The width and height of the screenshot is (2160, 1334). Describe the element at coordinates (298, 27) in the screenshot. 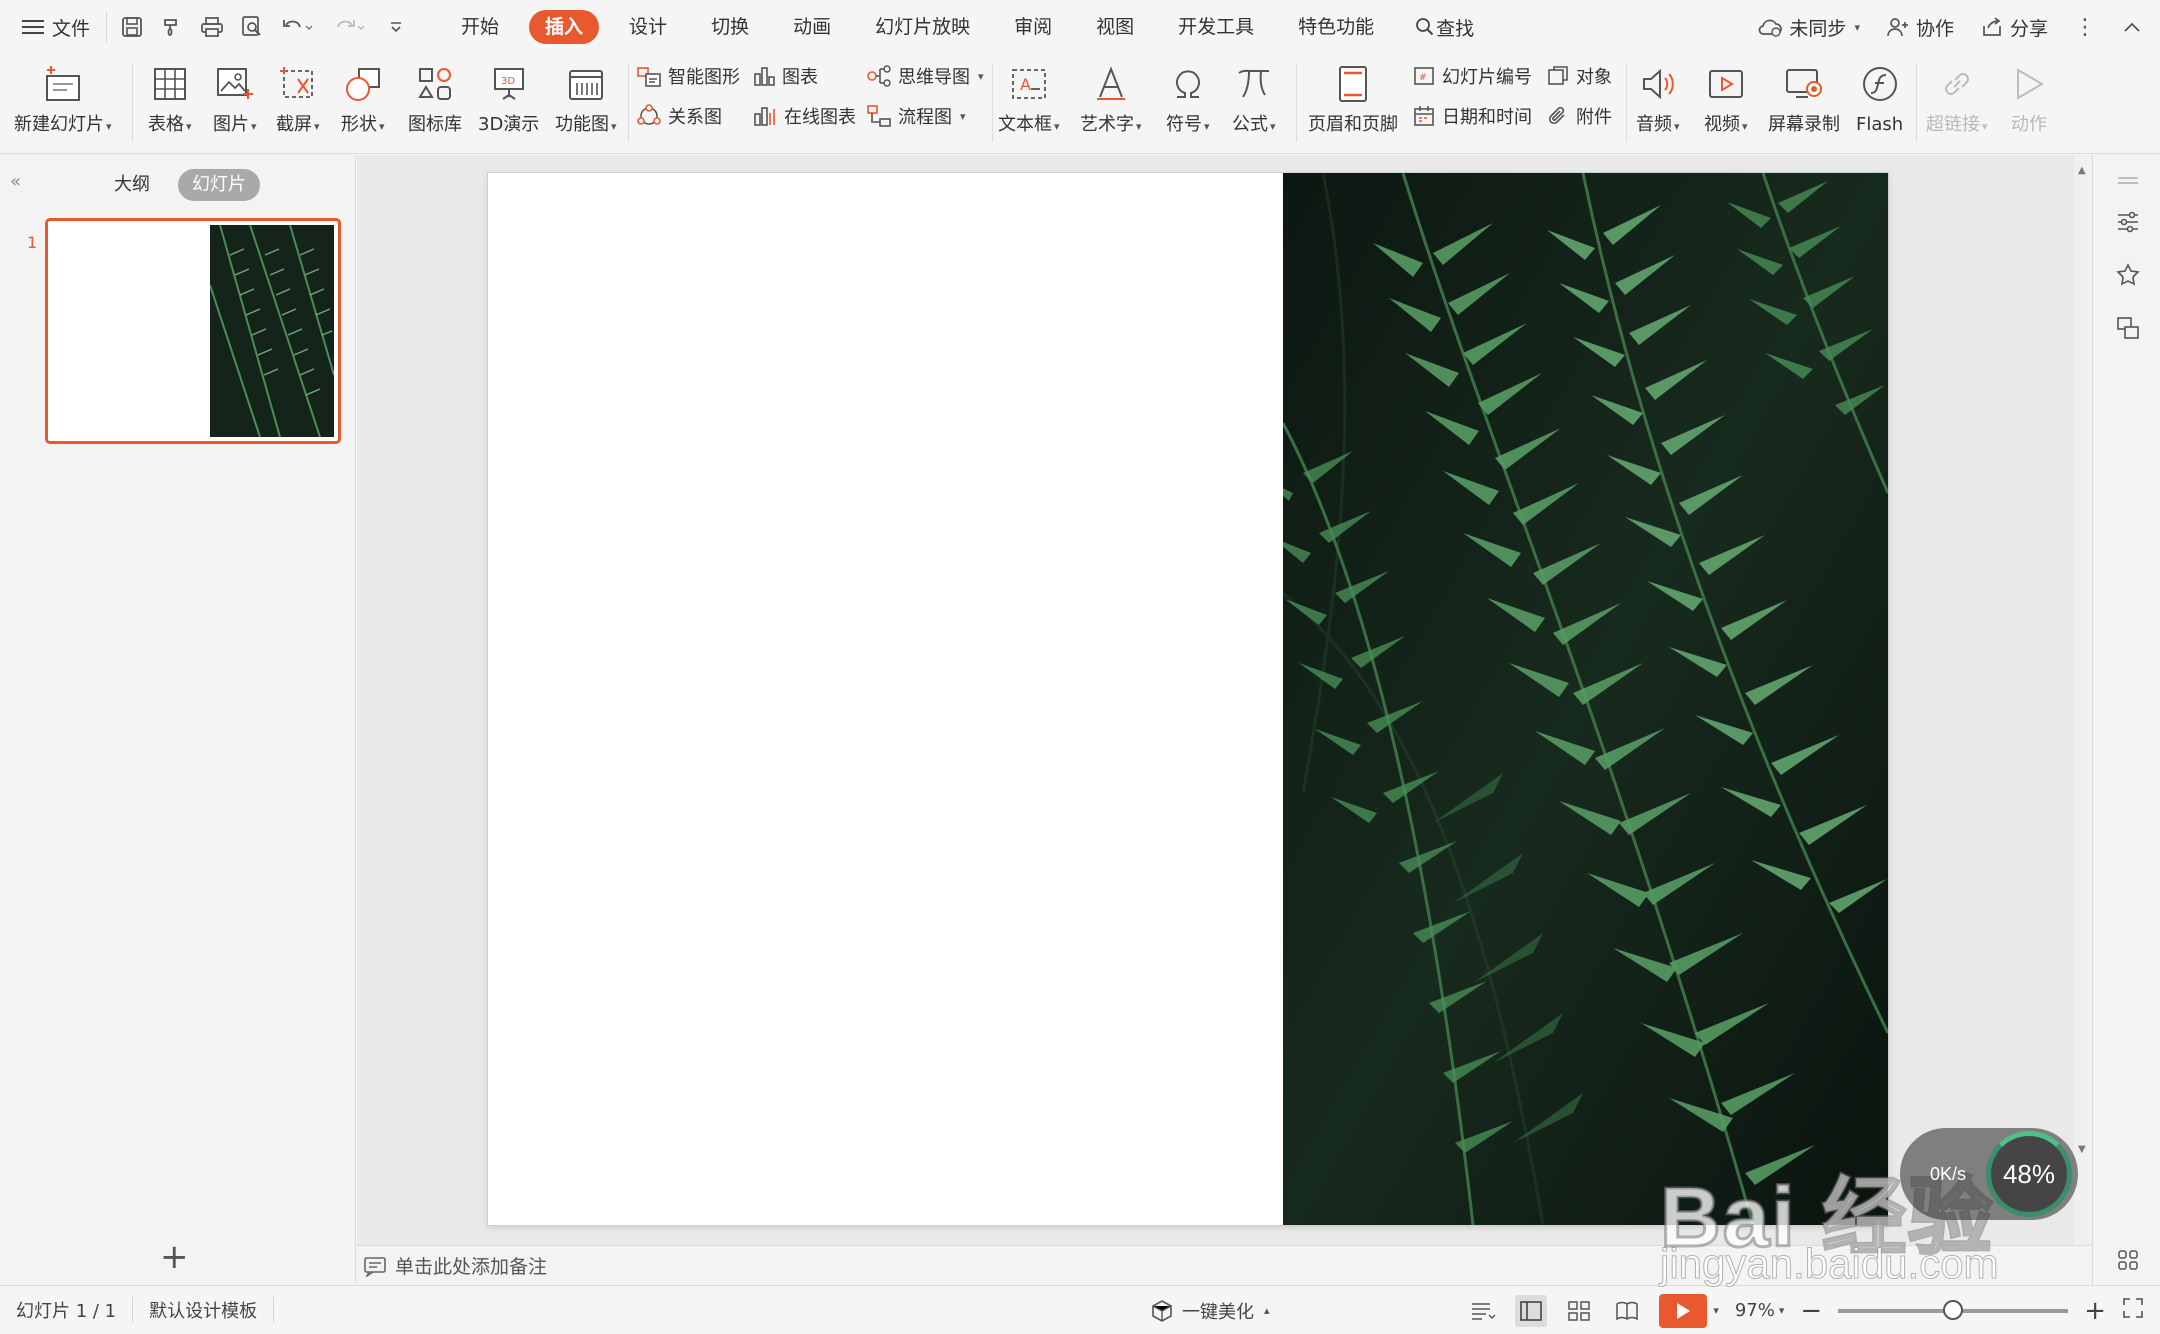

I see `undo-icon` at that location.